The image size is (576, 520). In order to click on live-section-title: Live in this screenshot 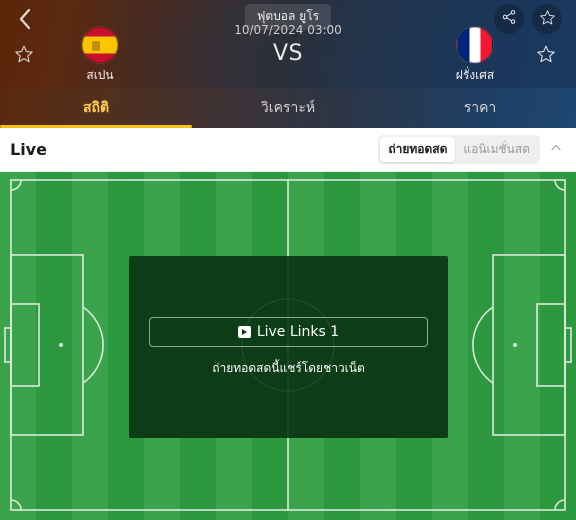, I will do `click(28, 149)`.